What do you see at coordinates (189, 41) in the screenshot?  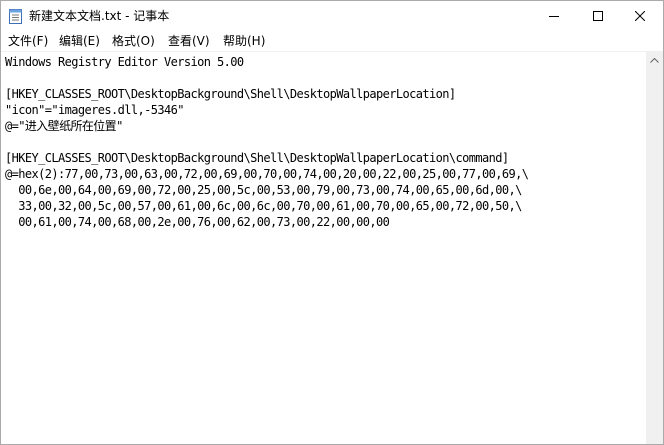 I see `menu-view: 查看(V)` at bounding box center [189, 41].